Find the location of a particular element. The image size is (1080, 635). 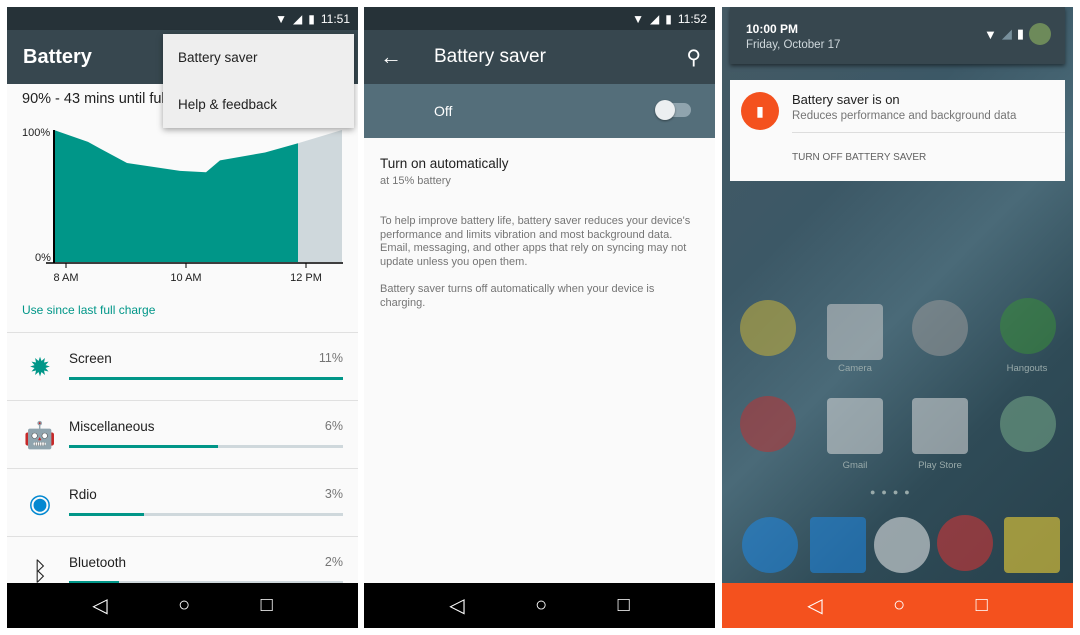

chrome-app-icon is located at coordinates (965, 543).